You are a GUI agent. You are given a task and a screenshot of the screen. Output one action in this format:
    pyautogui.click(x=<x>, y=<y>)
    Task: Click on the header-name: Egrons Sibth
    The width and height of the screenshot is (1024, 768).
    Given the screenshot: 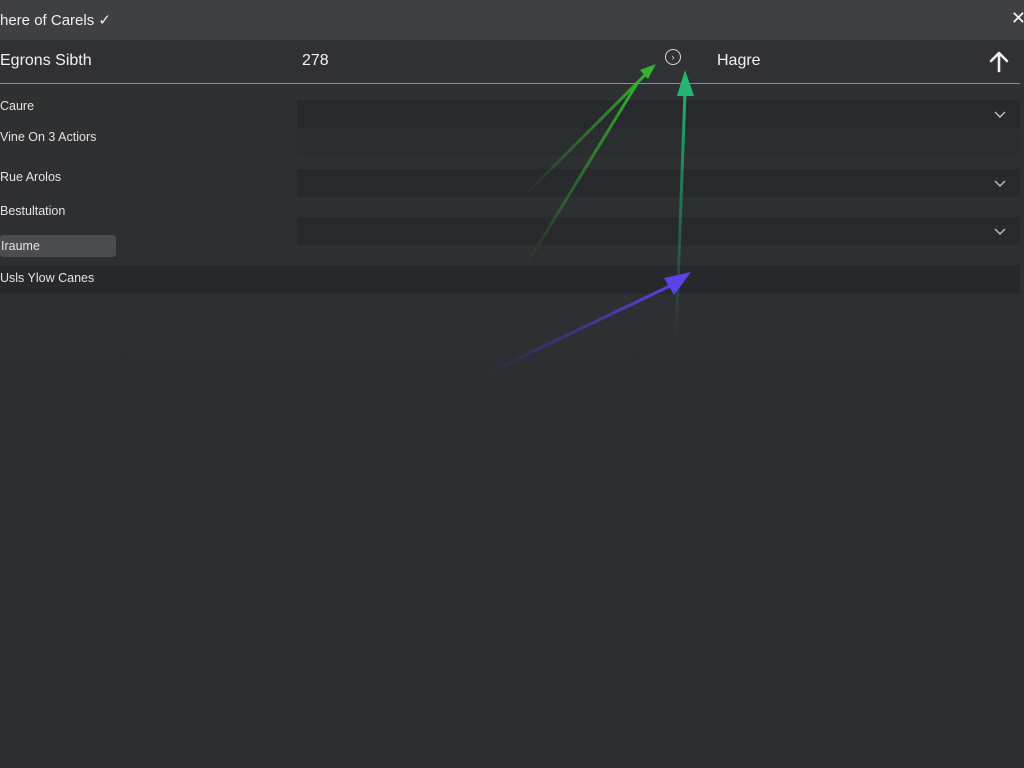 What is the action you would take?
    pyautogui.click(x=46, y=60)
    